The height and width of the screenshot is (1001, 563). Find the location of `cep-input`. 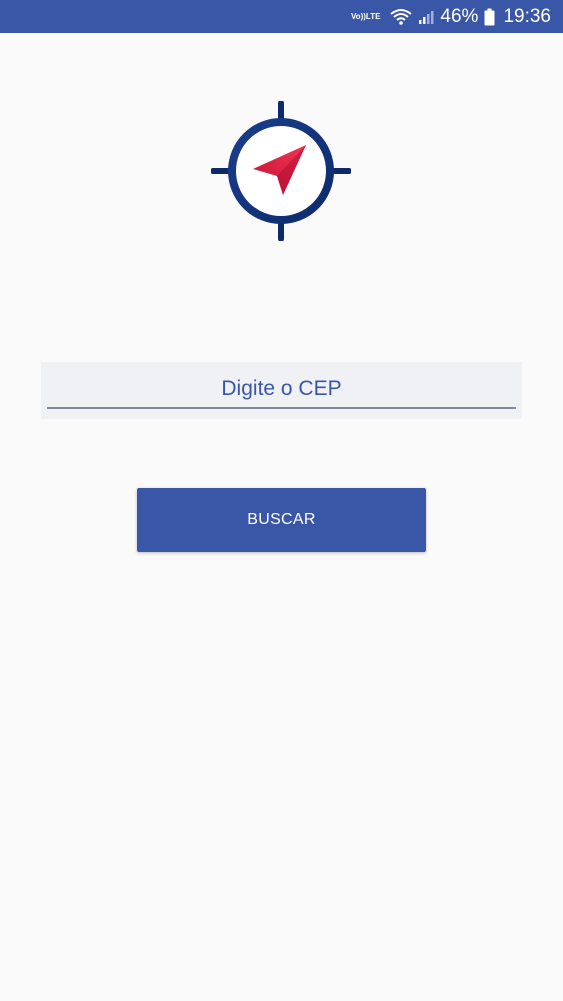

cep-input is located at coordinates (281, 389).